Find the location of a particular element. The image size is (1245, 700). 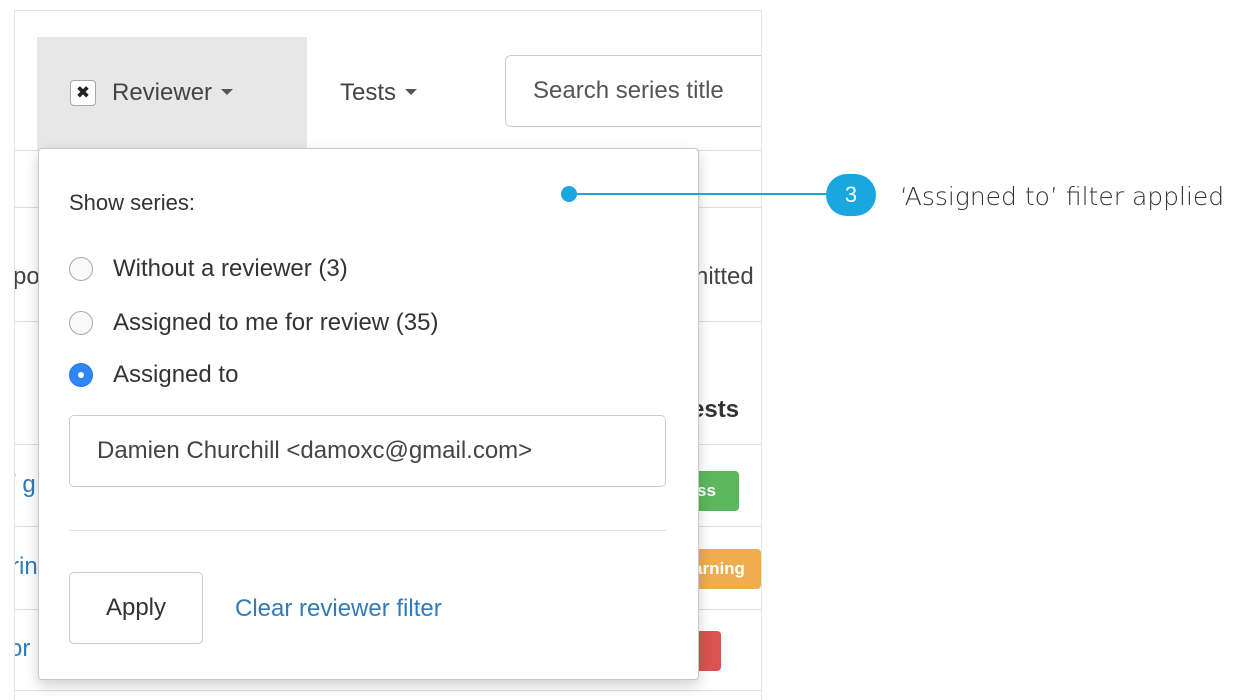

reviewer-dropdown-toggle: Reviewer is located at coordinates (173, 93).